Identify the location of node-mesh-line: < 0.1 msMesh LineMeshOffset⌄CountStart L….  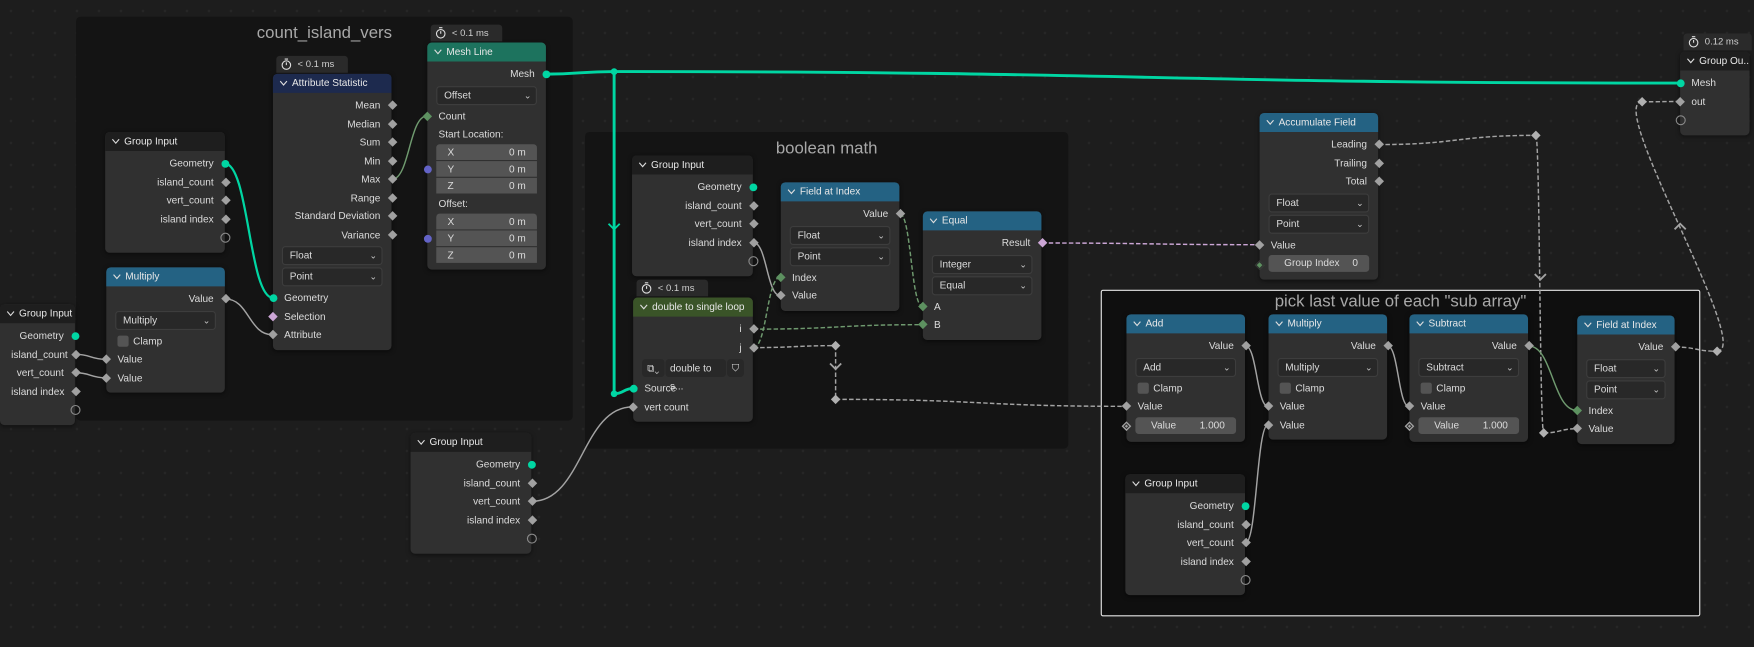
(486, 156).